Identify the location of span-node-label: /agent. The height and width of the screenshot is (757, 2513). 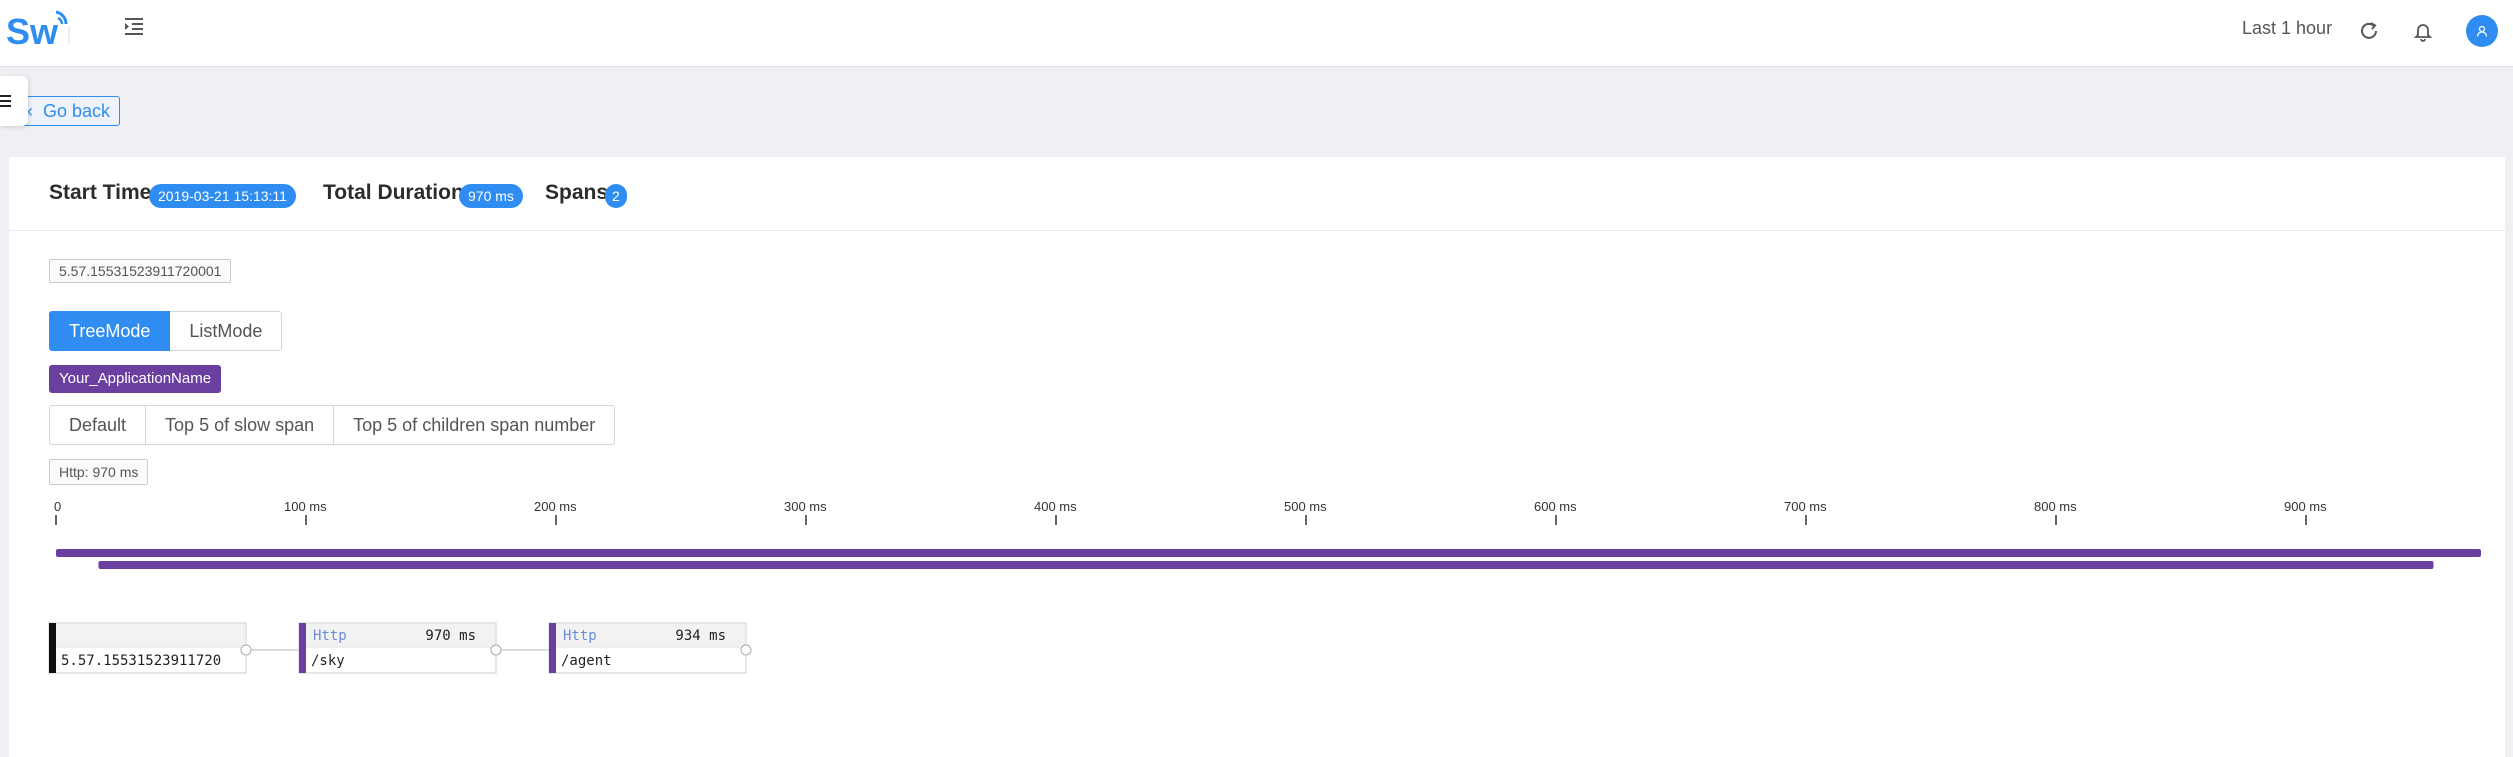
(586, 661).